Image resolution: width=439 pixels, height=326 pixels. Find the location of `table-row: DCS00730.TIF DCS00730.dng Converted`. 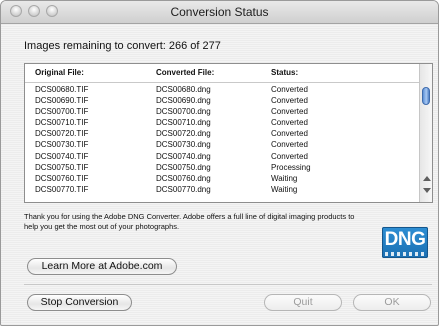

table-row: DCS00730.TIF DCS00730.dng Converted is located at coordinates (223, 144).